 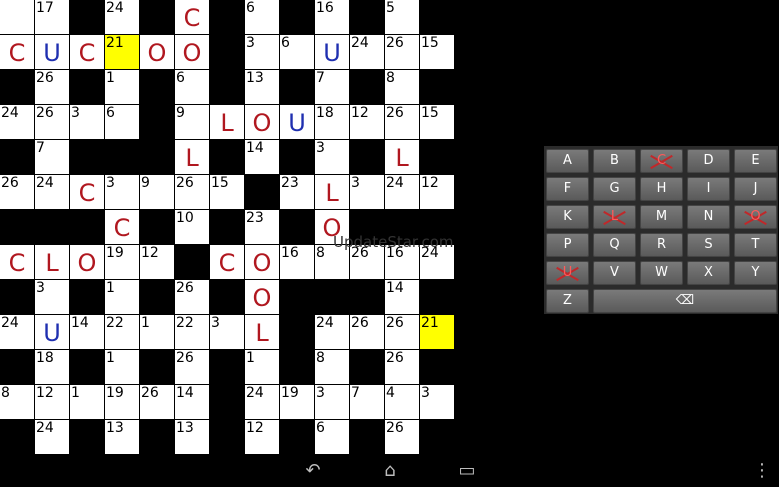 What do you see at coordinates (661, 273) in the screenshot?
I see `key-w: W` at bounding box center [661, 273].